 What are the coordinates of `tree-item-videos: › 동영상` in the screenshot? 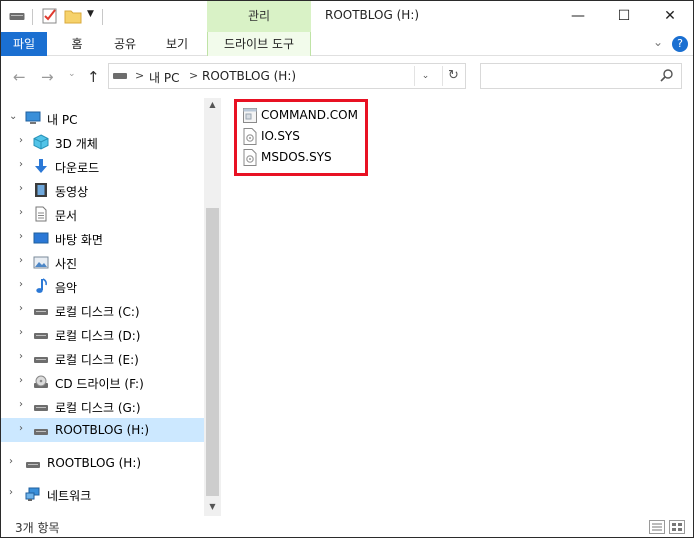 It's located at (102, 190).